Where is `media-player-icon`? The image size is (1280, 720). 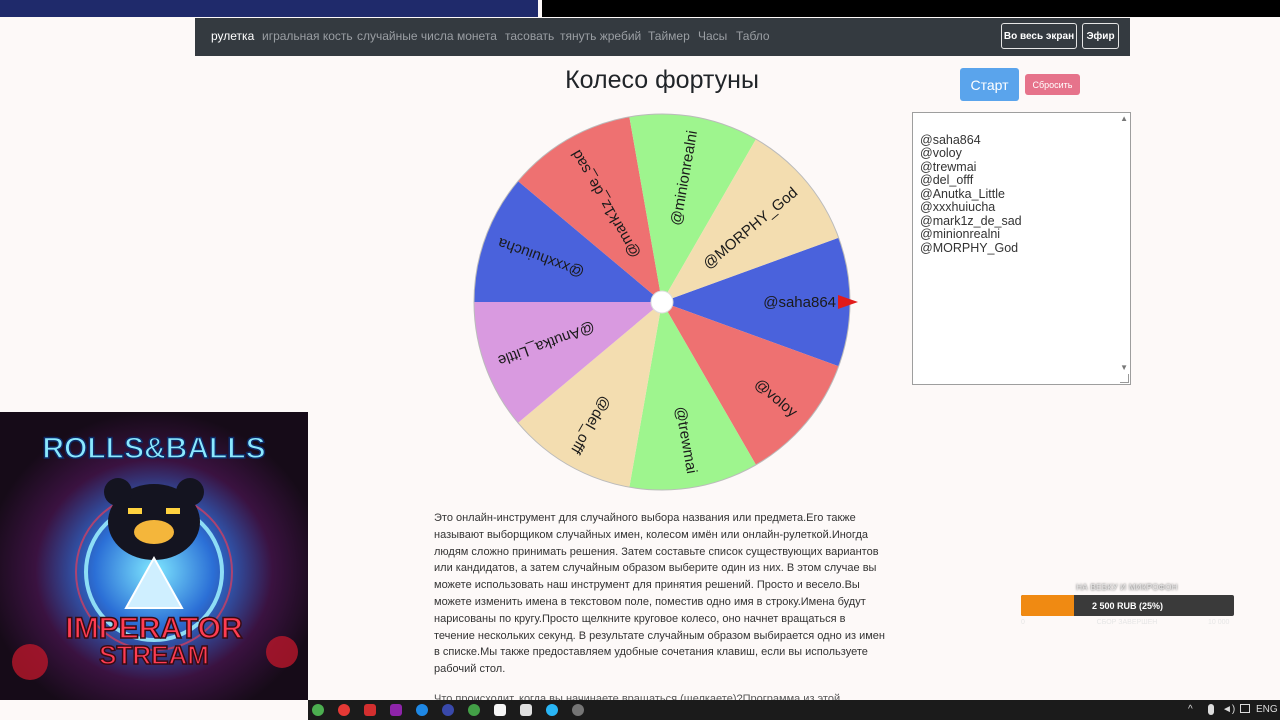
media-player-icon is located at coordinates (370, 710).